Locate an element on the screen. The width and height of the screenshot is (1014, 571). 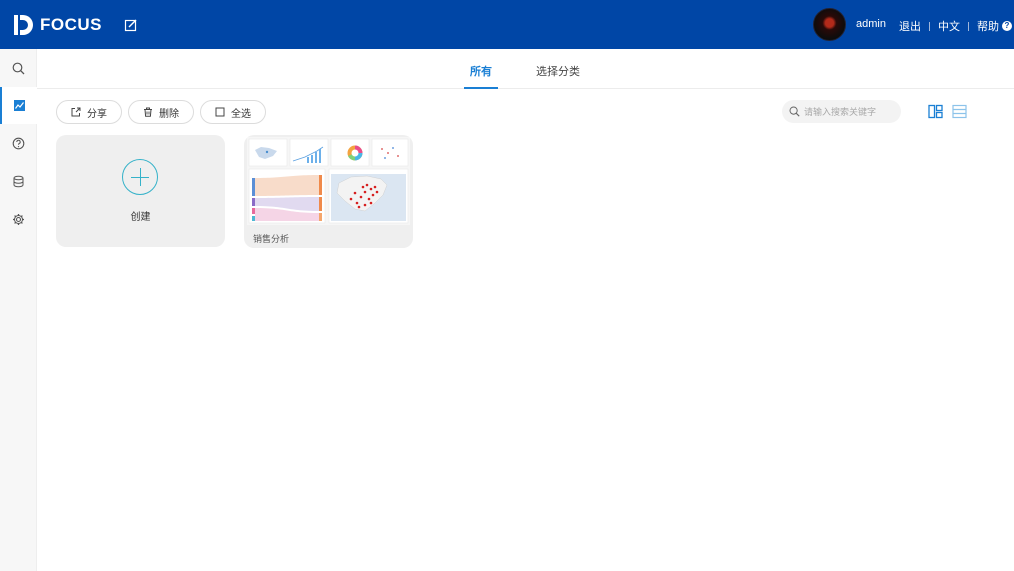
category-tabs: 所有 选择分类 is located at coordinates (525, 69).